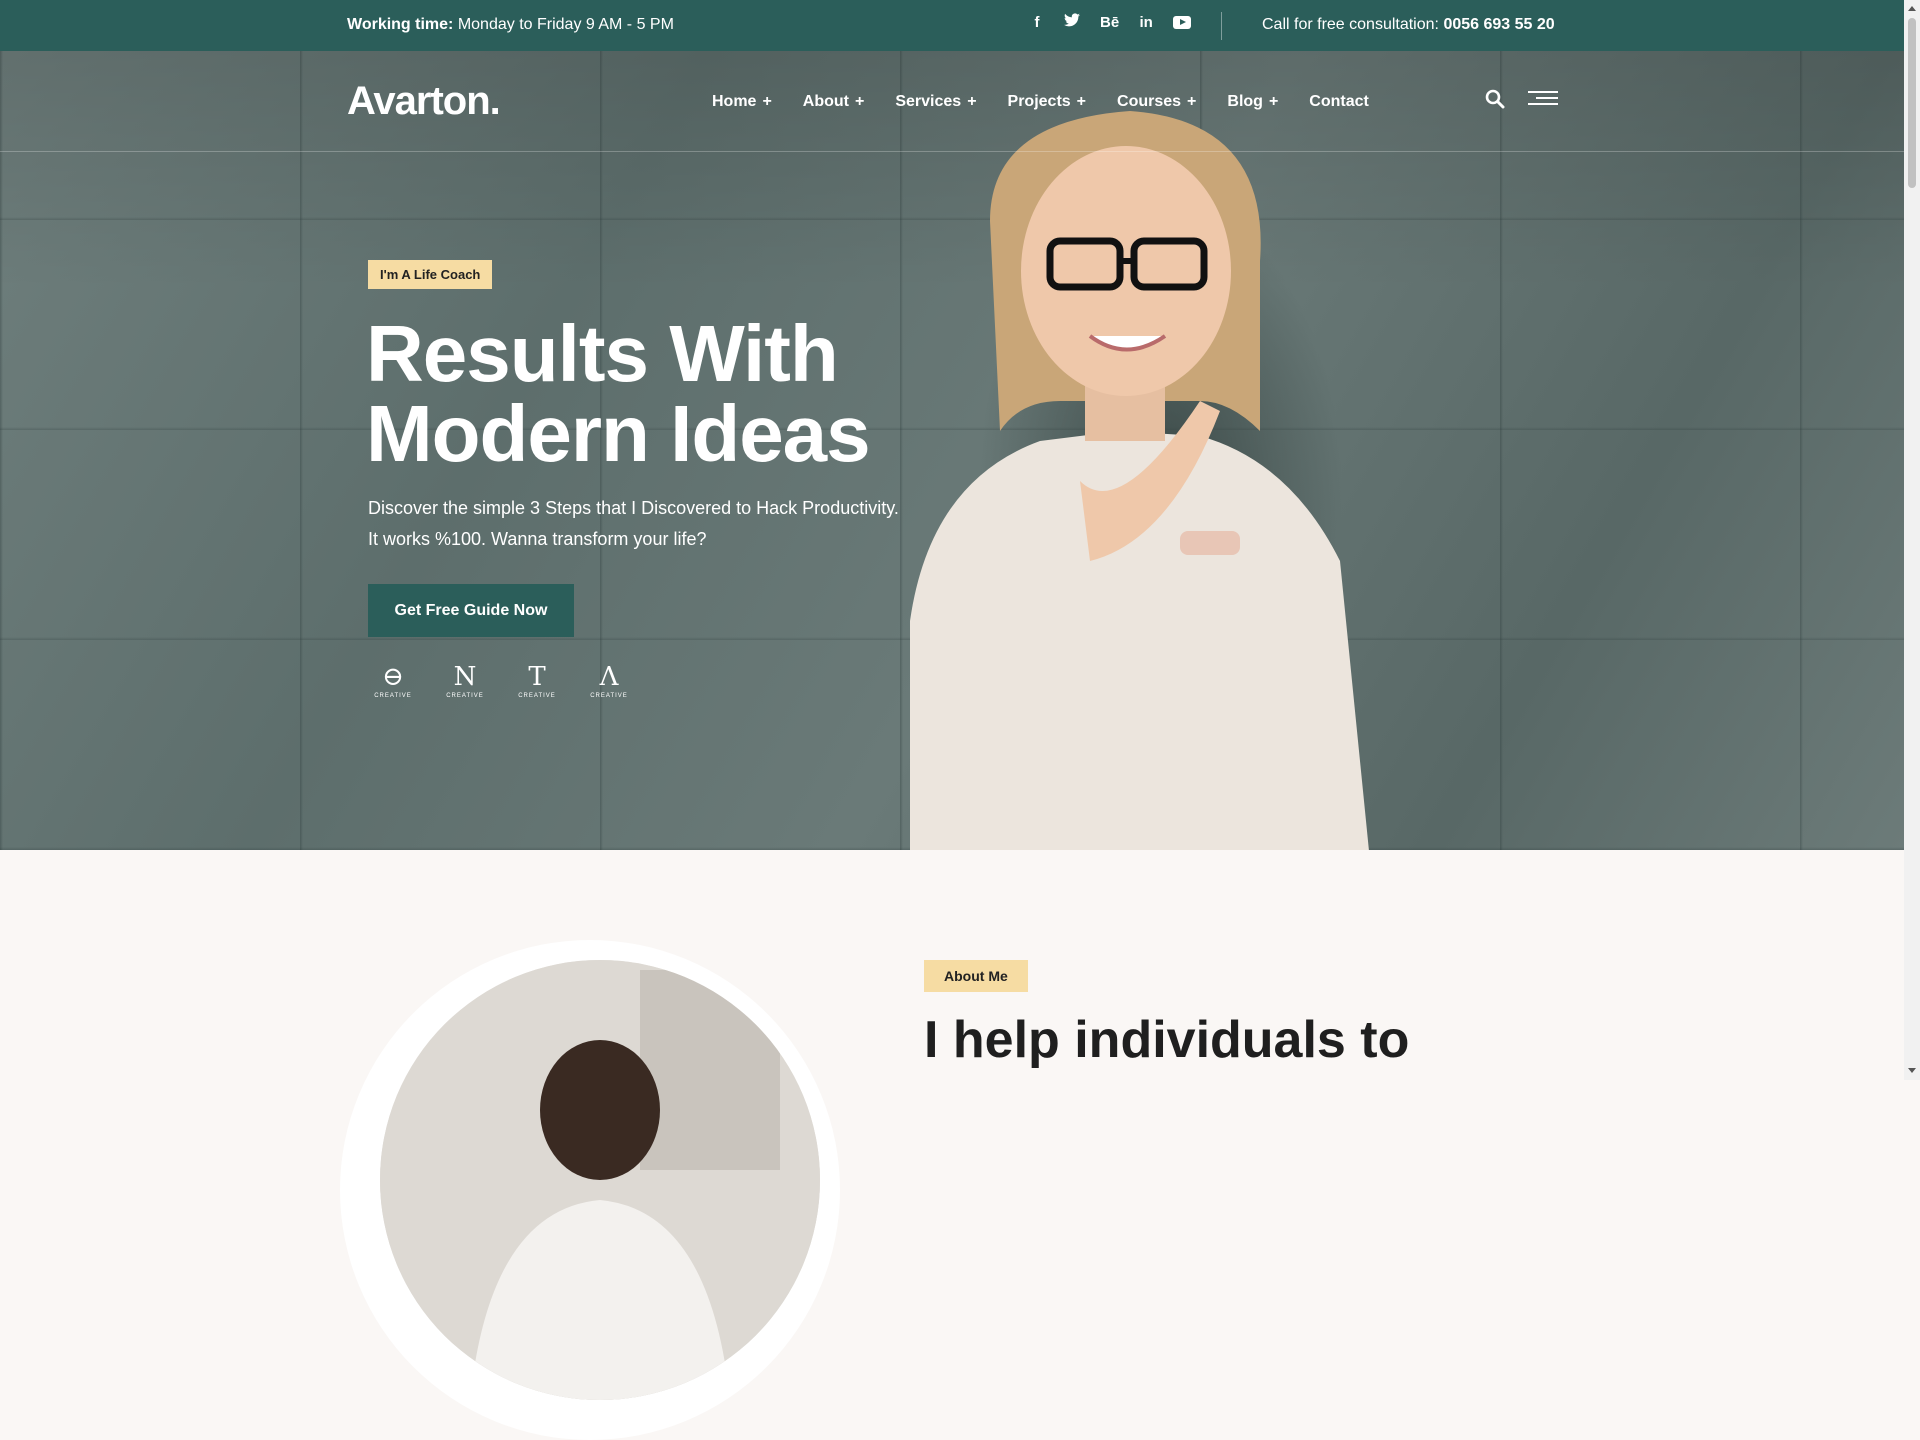 The image size is (1920, 1440). What do you see at coordinates (928, 101) in the screenshot?
I see `nav-label: Services` at bounding box center [928, 101].